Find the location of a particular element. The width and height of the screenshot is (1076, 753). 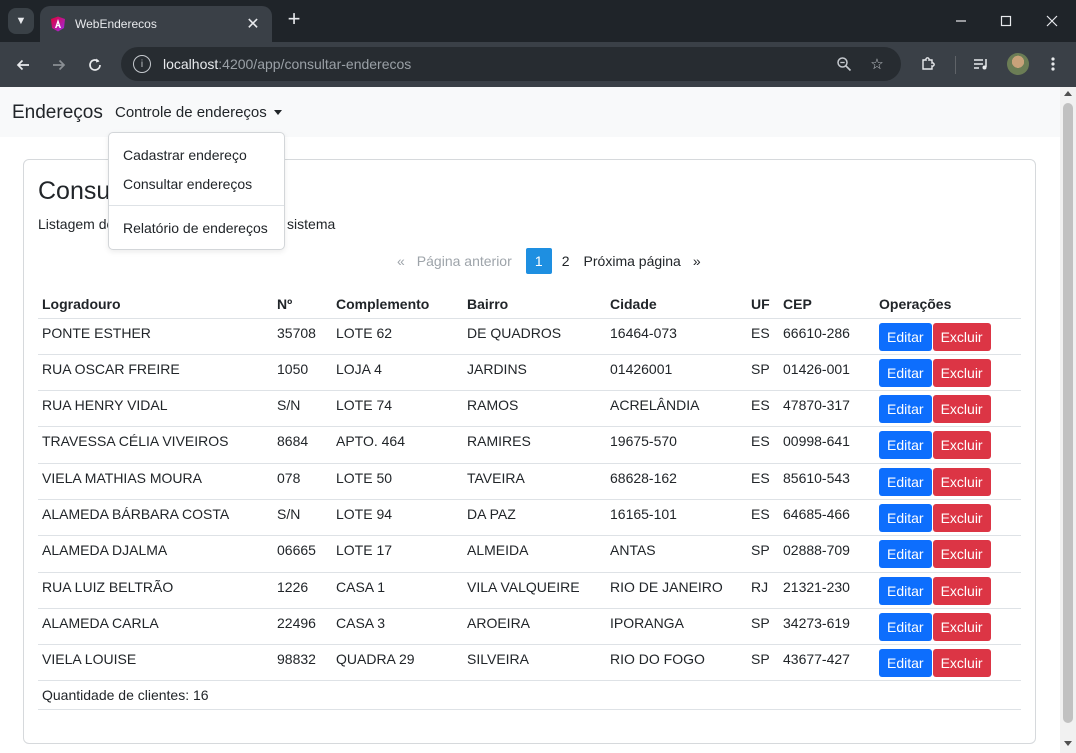

cell-complemento: CASA 1 is located at coordinates (397, 590).